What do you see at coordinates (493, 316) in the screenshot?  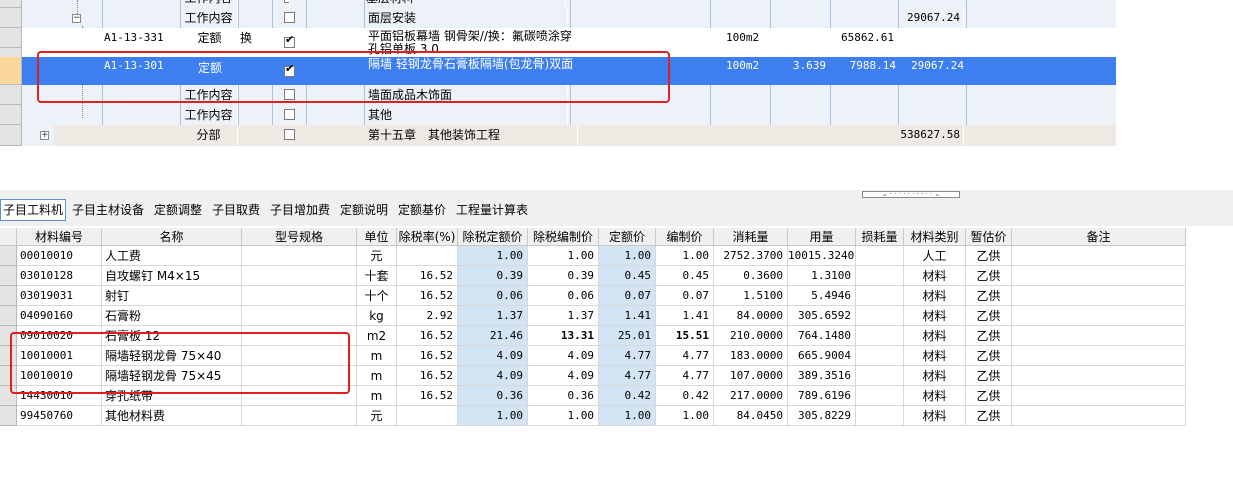 I see `cell-tax-quota: 1.37` at bounding box center [493, 316].